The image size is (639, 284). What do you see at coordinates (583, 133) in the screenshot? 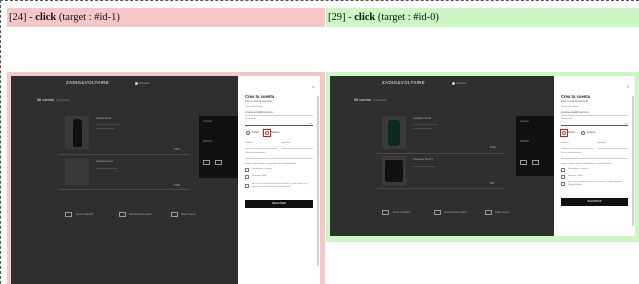
I see `radio-senora` at bounding box center [583, 133].